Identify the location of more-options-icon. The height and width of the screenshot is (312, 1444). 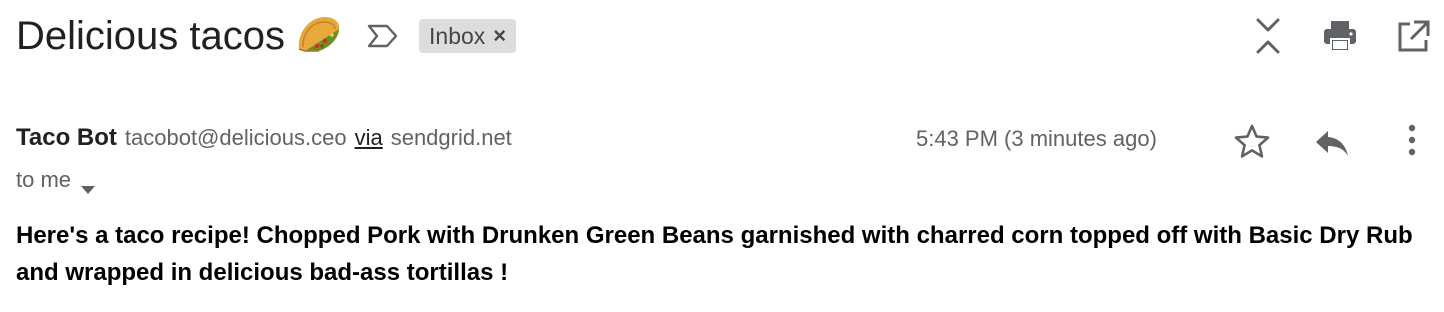
(1412, 142).